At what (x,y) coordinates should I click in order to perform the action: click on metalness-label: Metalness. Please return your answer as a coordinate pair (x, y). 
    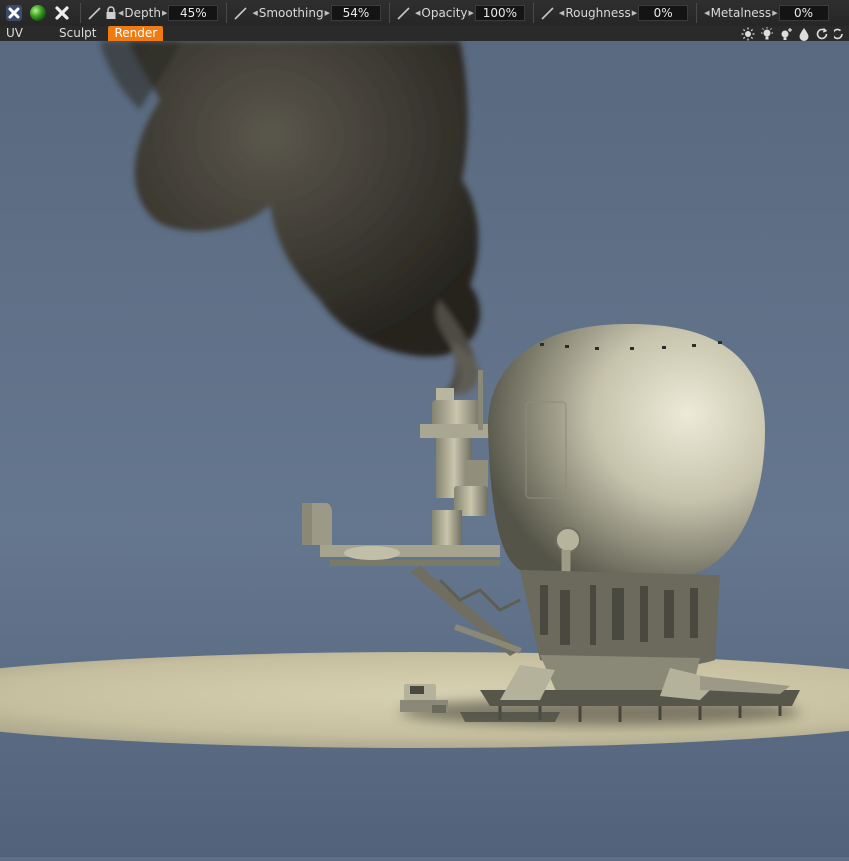
    Looking at the image, I should click on (741, 13).